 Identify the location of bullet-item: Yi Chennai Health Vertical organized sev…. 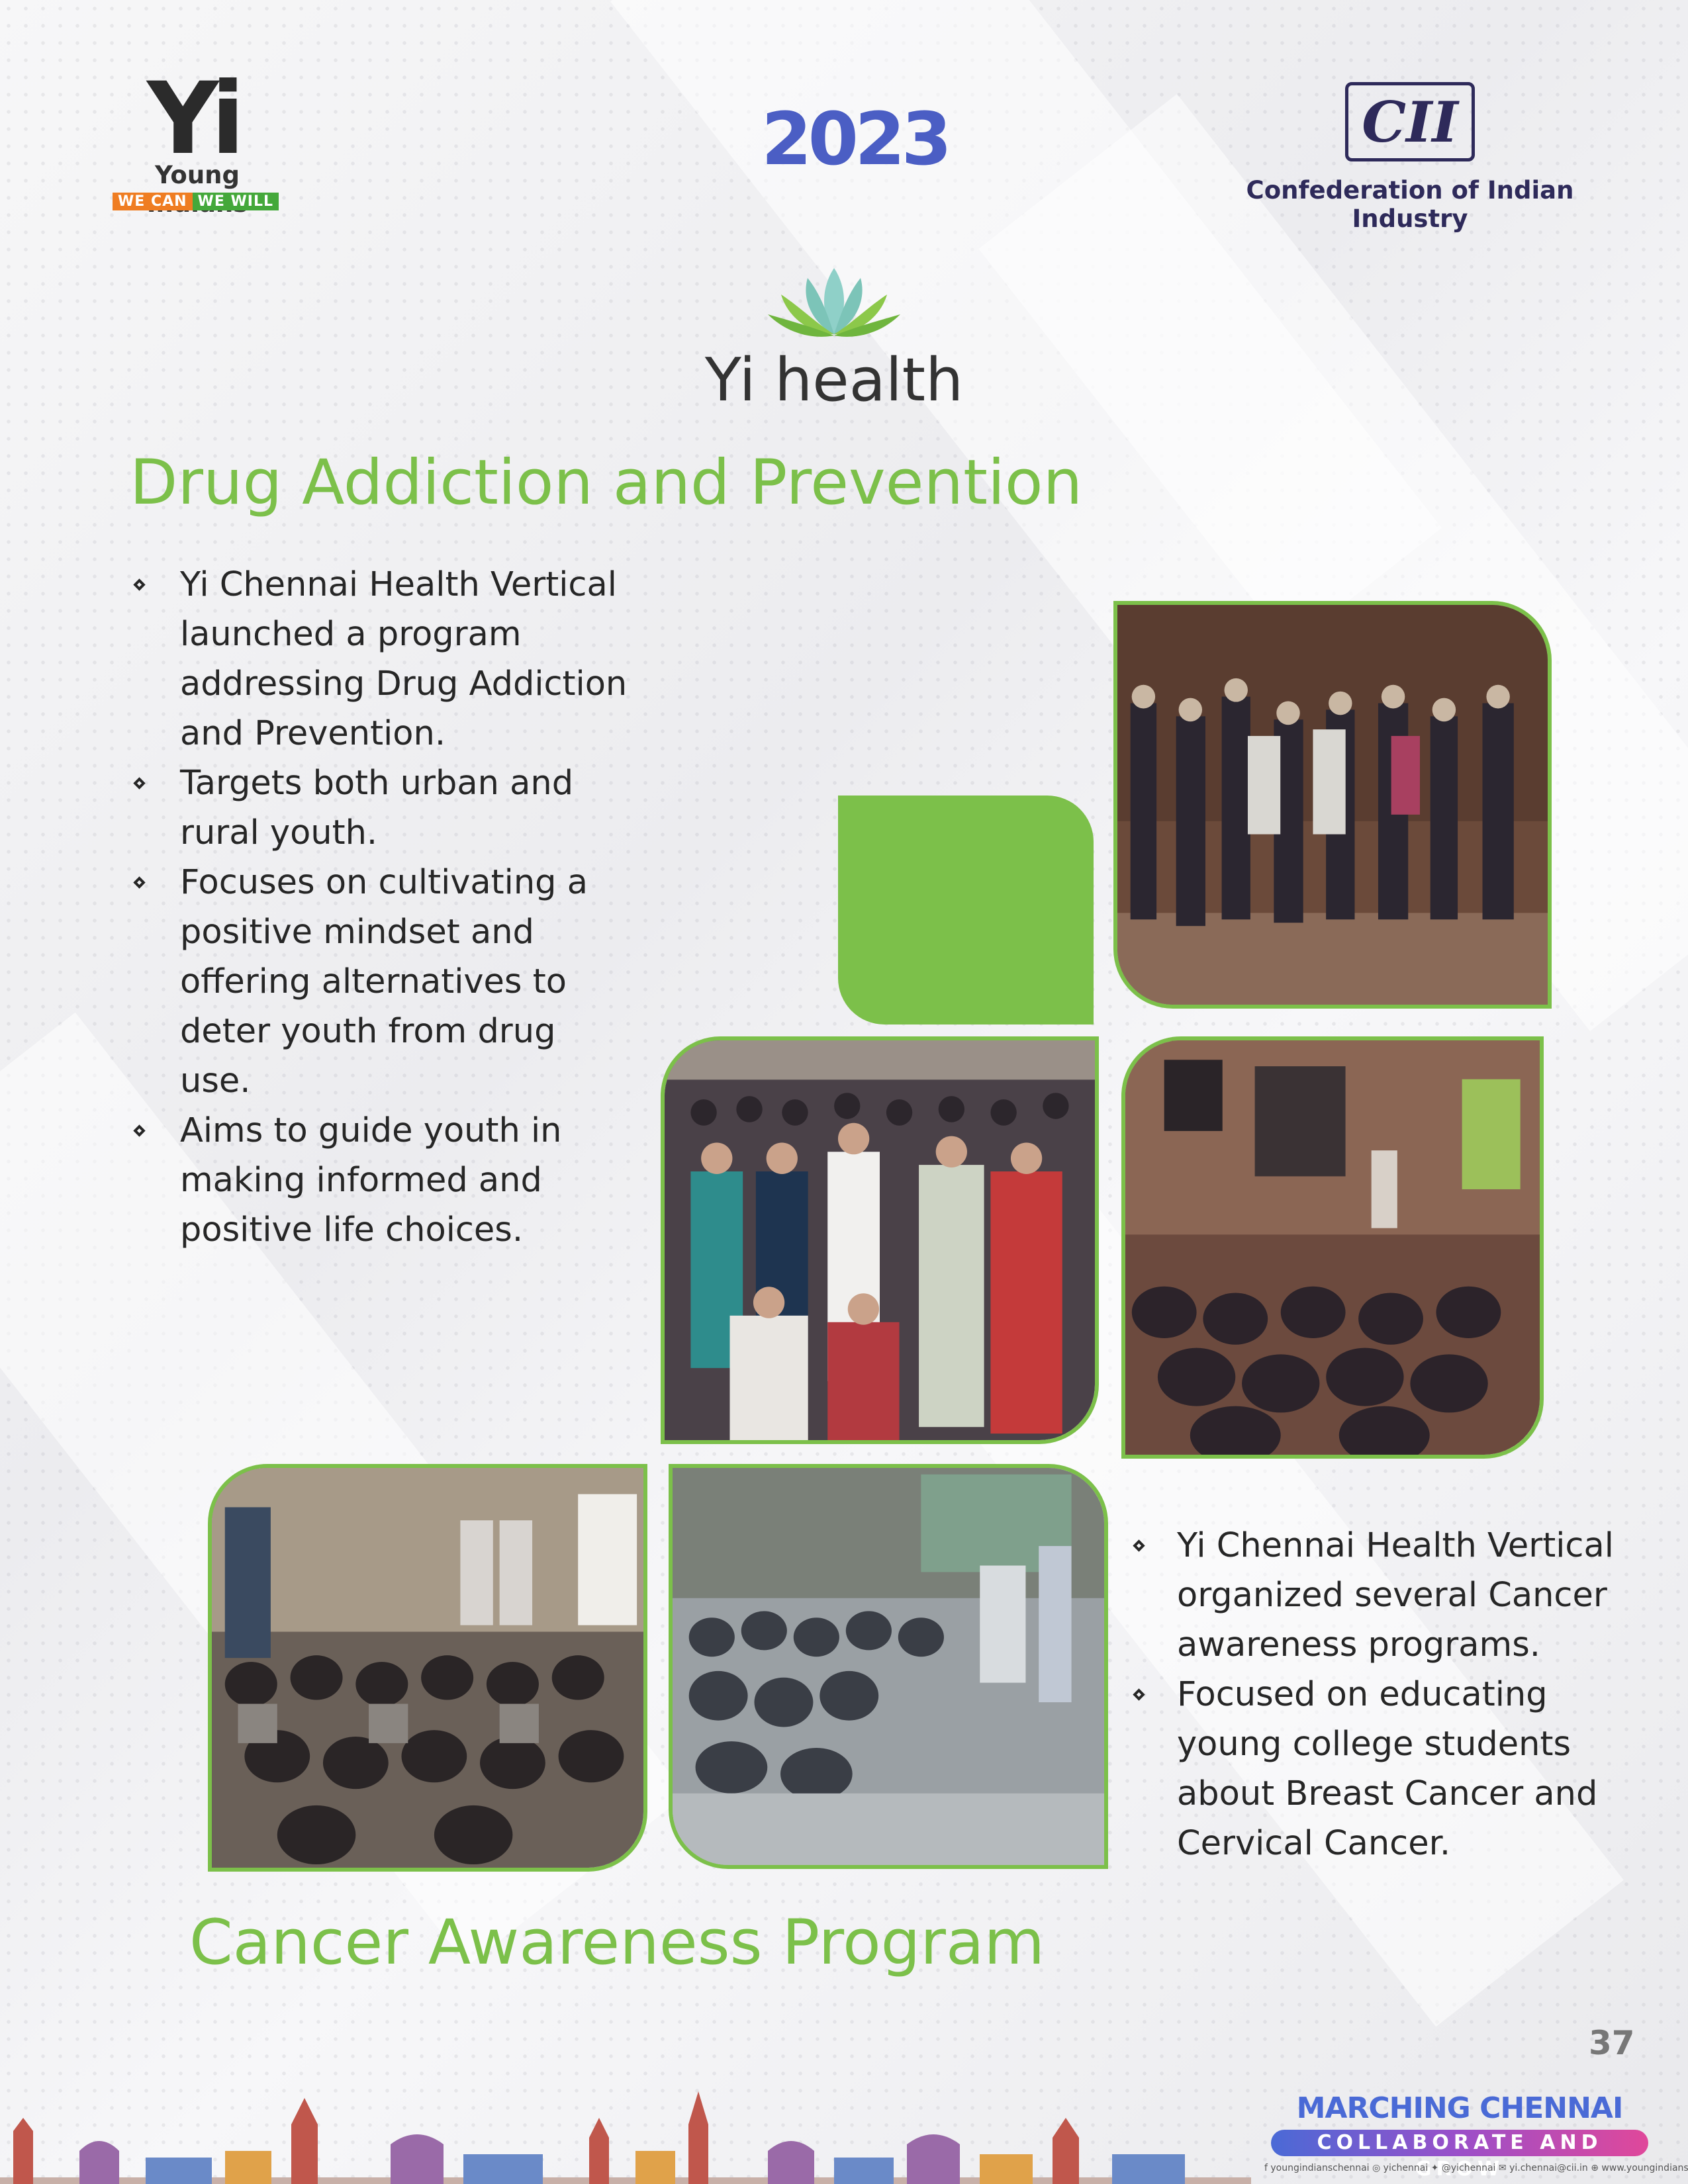
(1380, 1595).